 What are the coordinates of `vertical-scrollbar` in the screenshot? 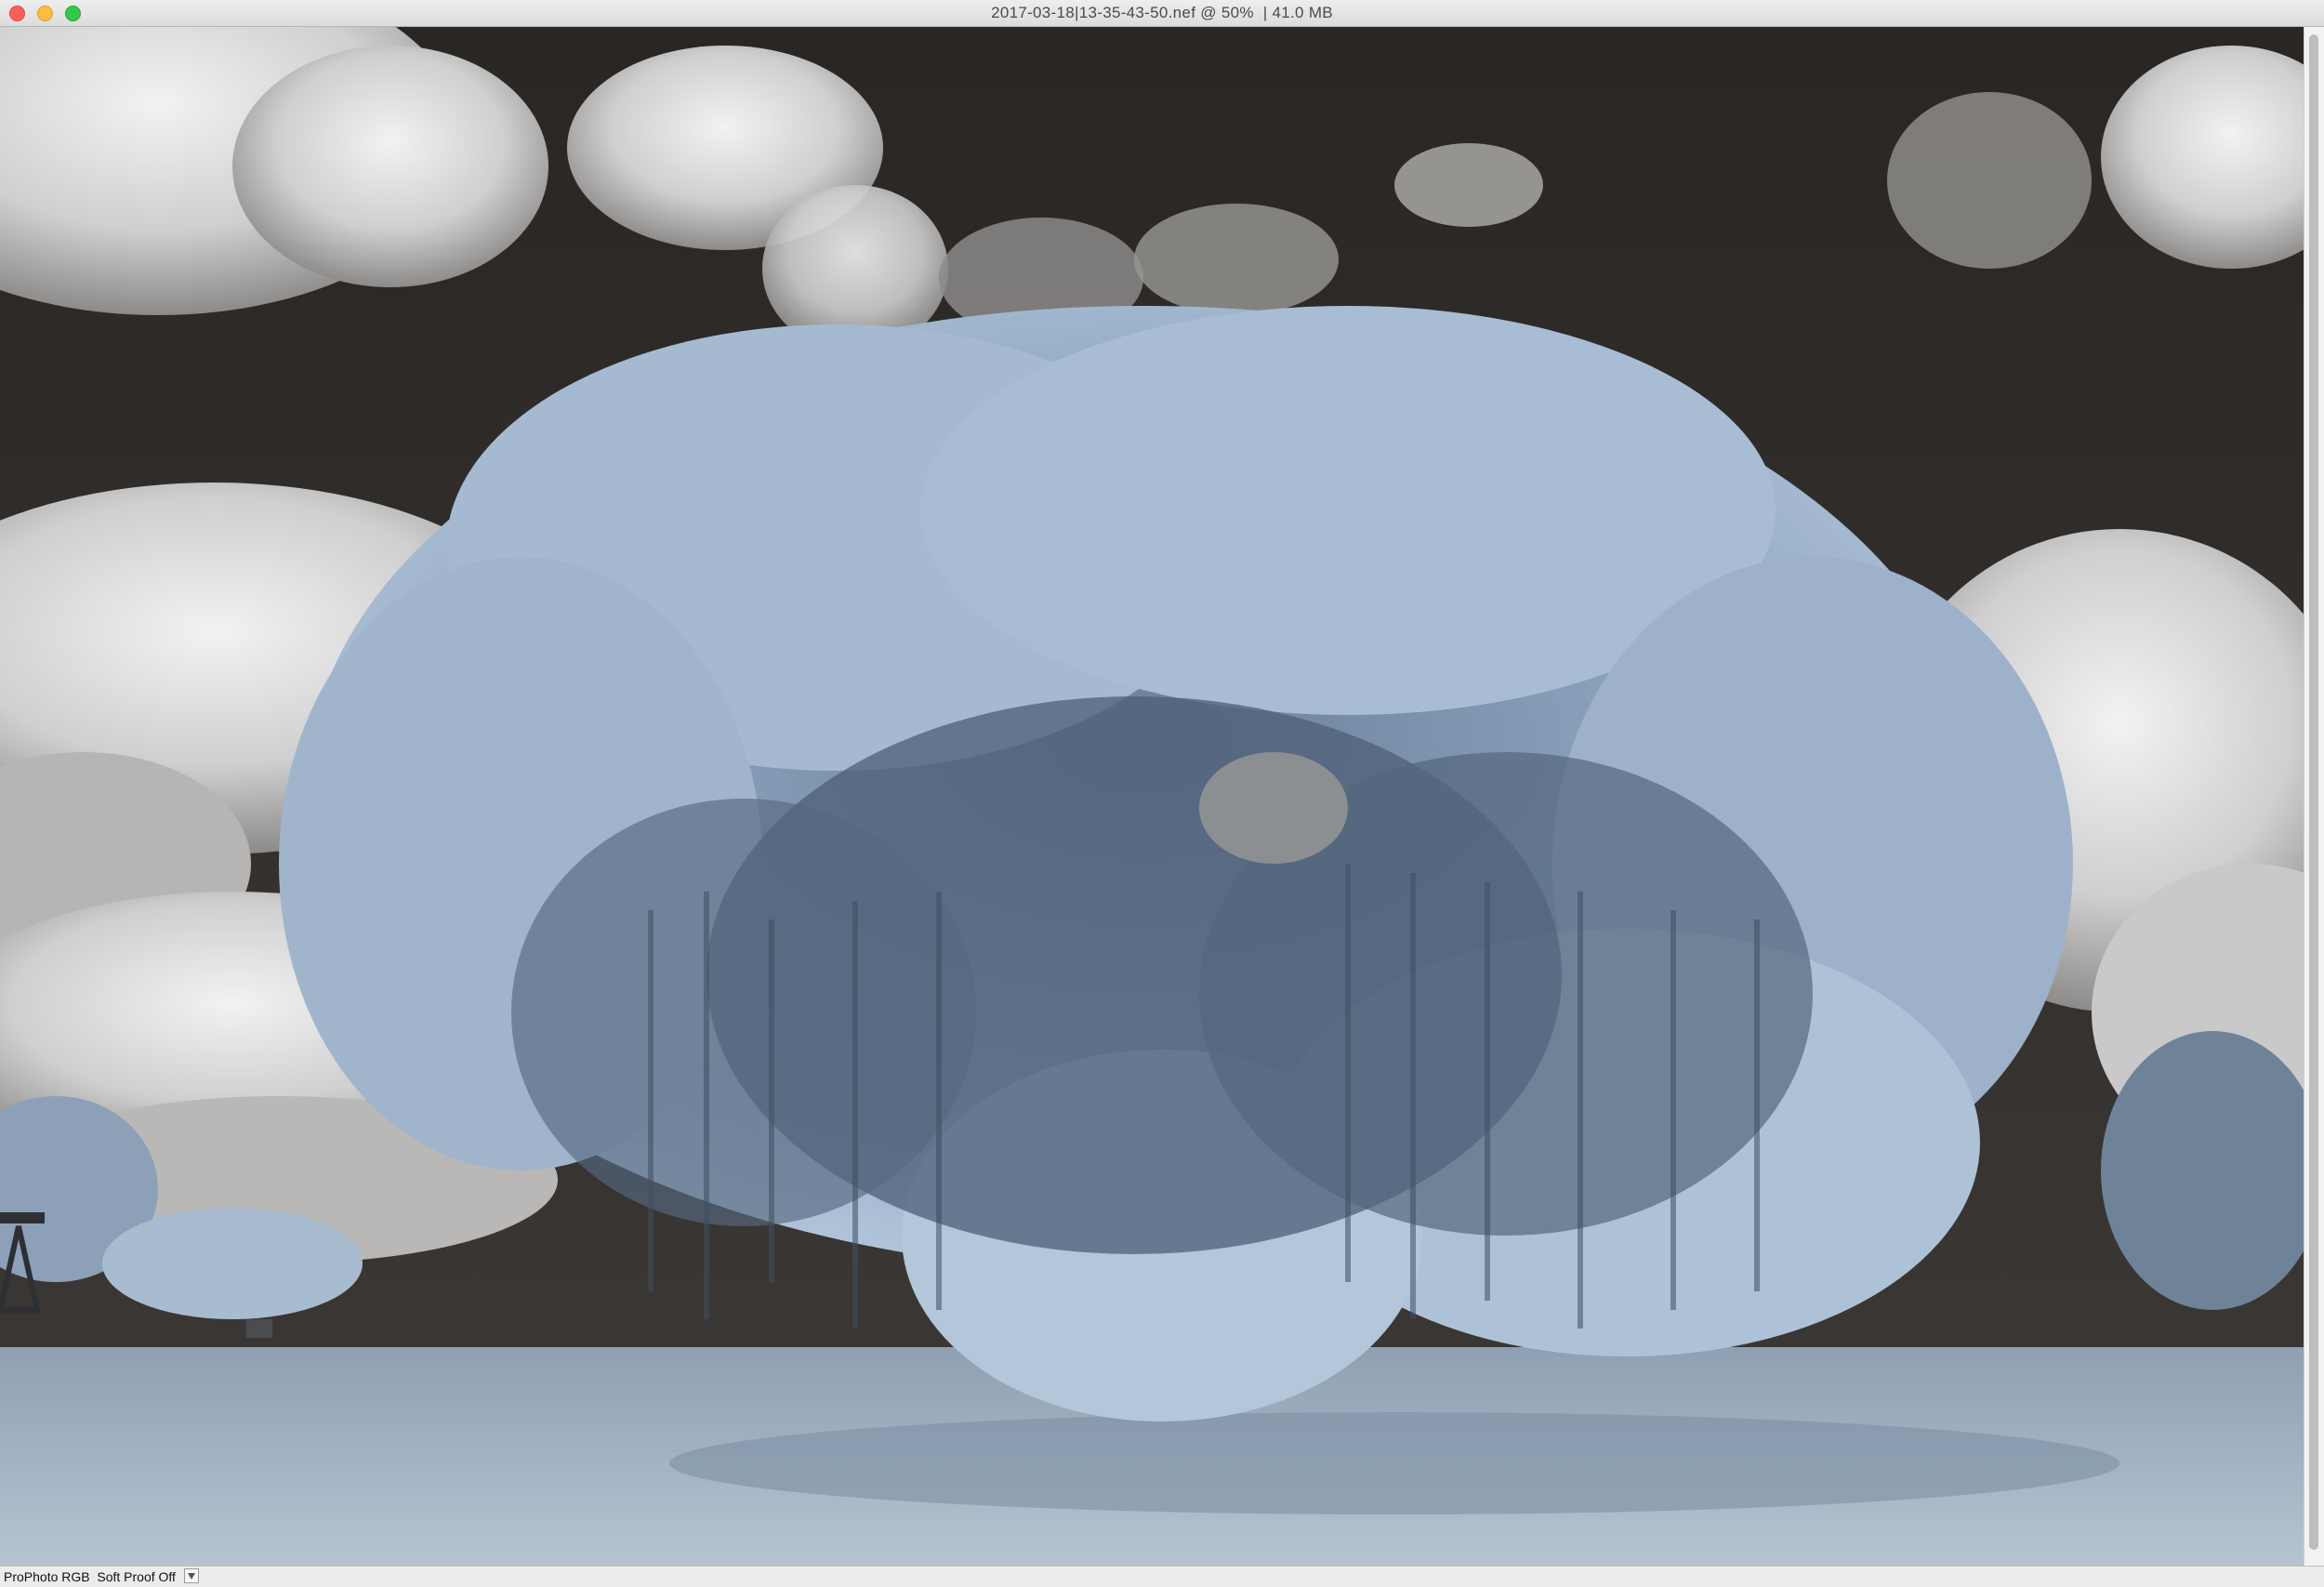 It's located at (2314, 796).